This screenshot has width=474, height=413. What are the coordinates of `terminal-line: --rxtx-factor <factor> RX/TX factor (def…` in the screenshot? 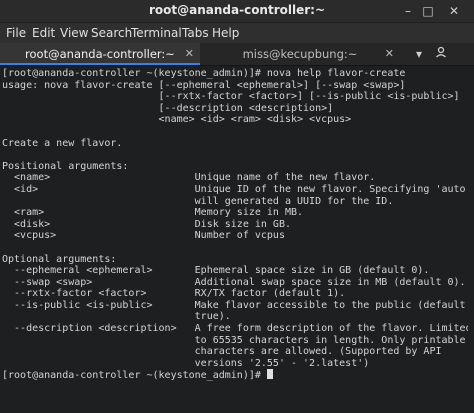 It's located at (174, 294).